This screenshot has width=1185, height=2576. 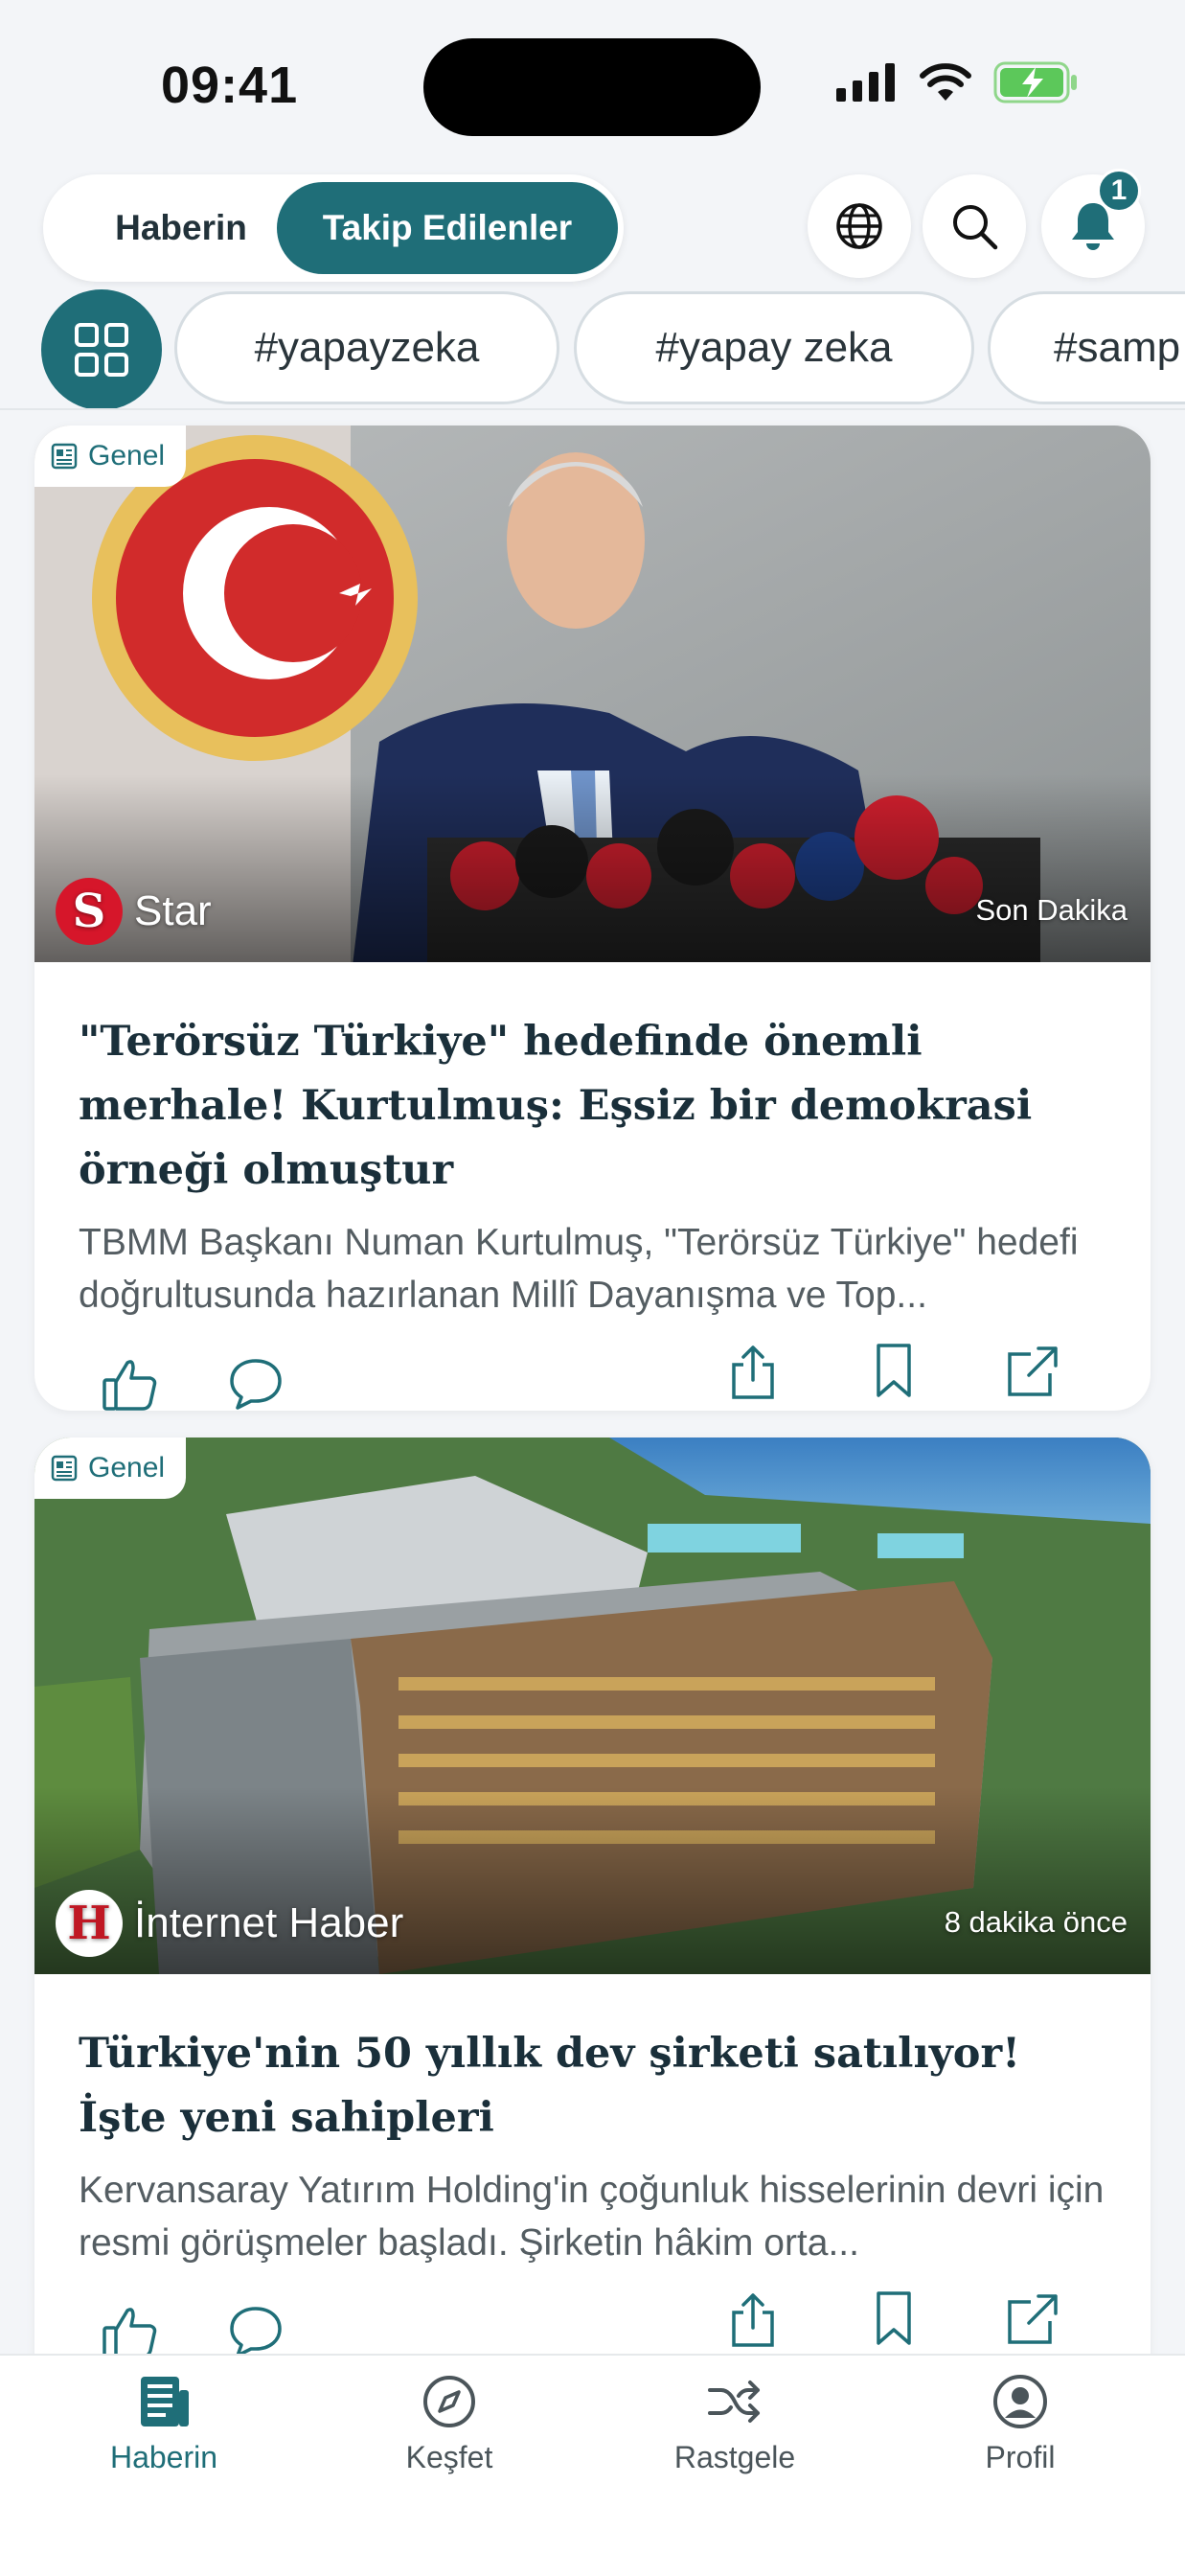 I want to click on top-header: Haberin Takip Edilenler 1, so click(x=592, y=225).